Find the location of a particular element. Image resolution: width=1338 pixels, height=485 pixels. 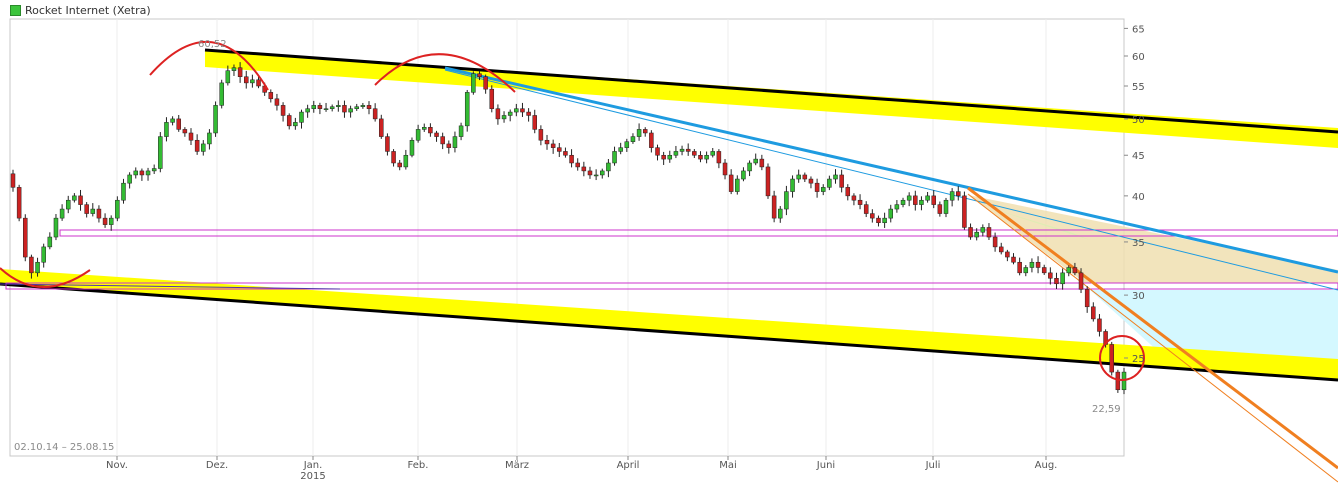

high-annotation: 60,52 is located at coordinates (212, 44).